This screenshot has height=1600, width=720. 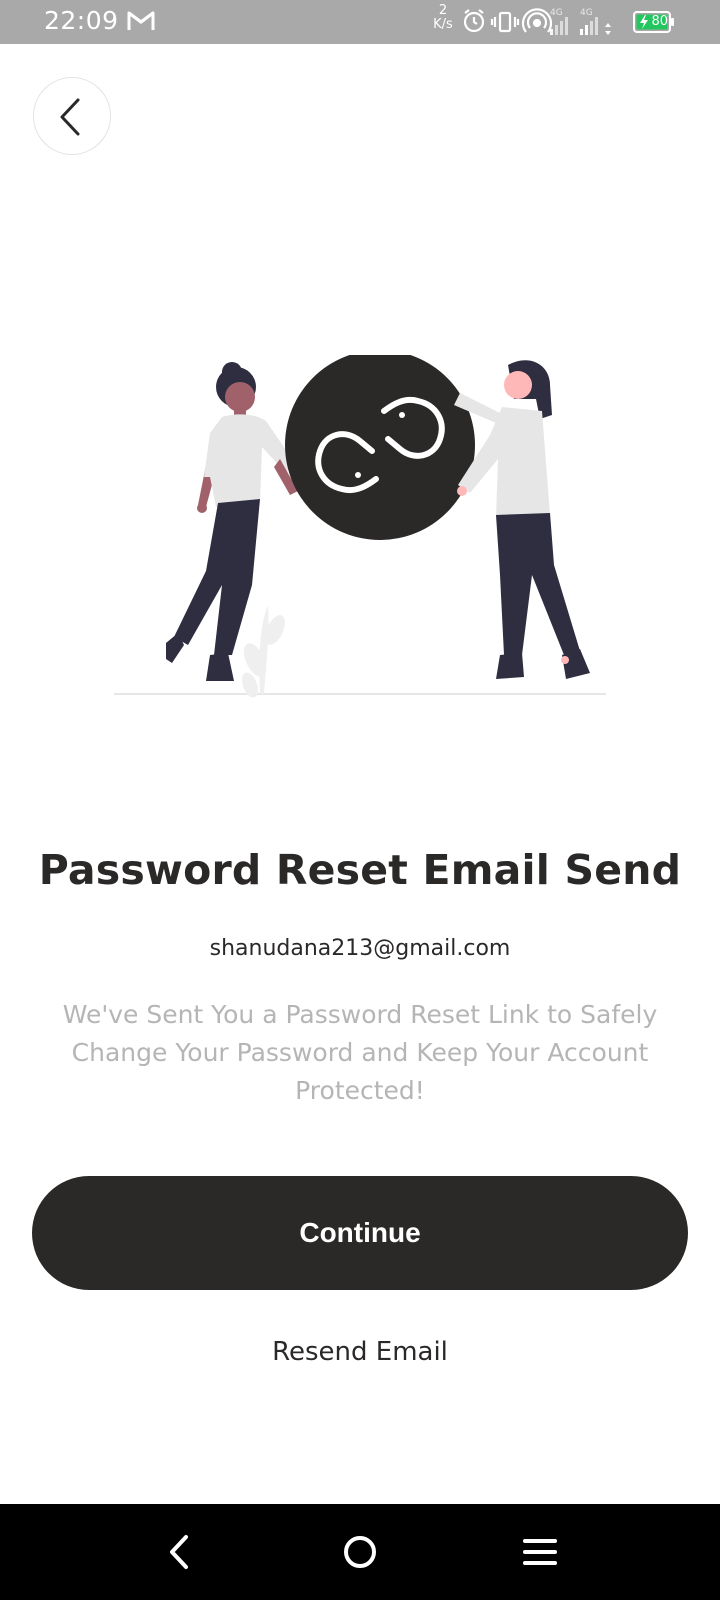 I want to click on status-icons: 4G 4G, so click(x=547, y=25).